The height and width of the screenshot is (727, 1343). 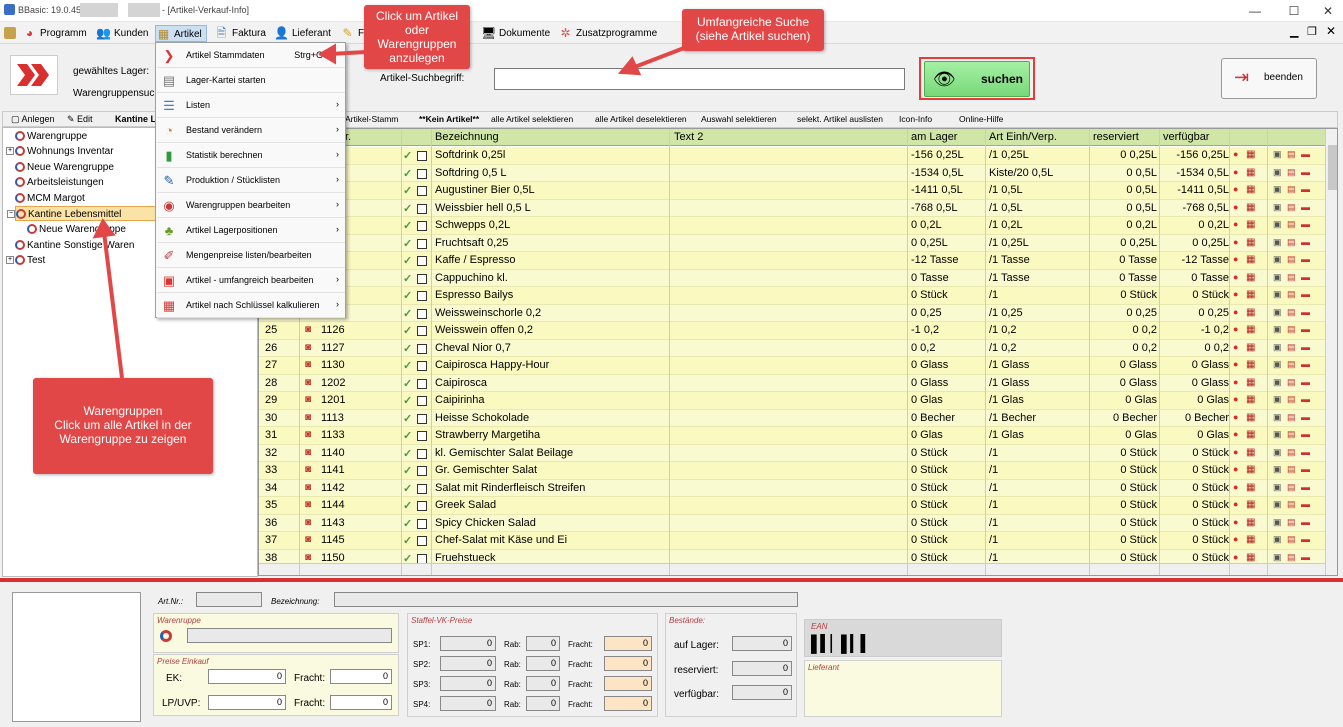 I want to click on mdi-minimize-icon: ▁, so click(x=1294, y=31).